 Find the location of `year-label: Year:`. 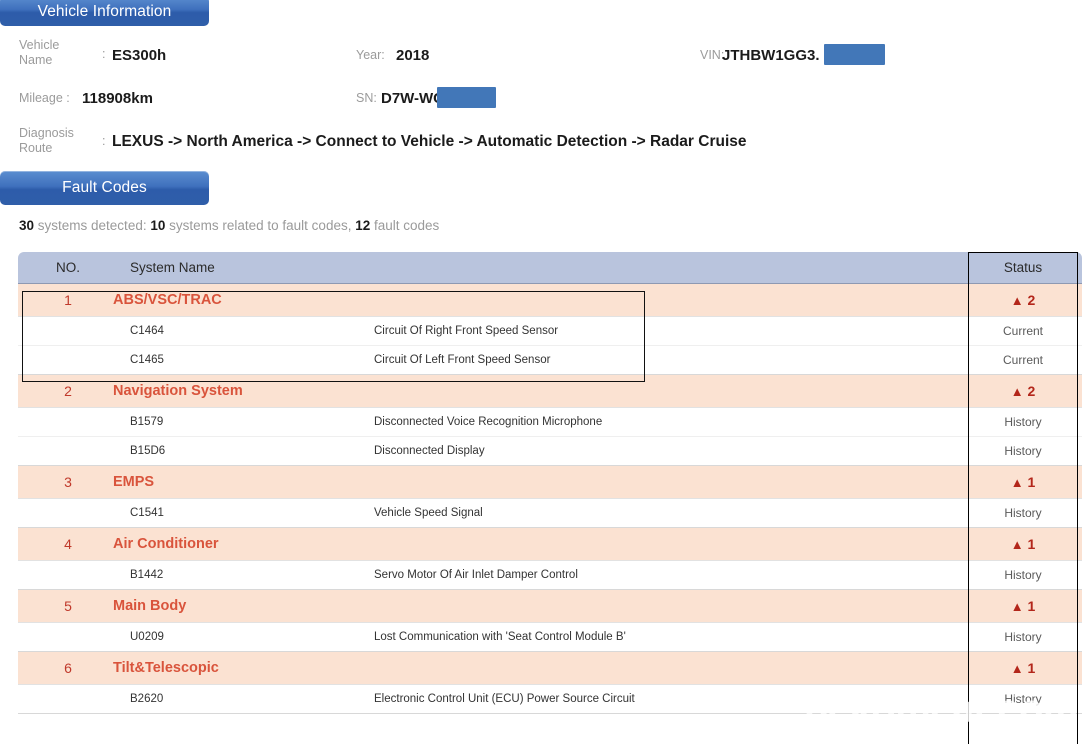

year-label: Year: is located at coordinates (370, 55).